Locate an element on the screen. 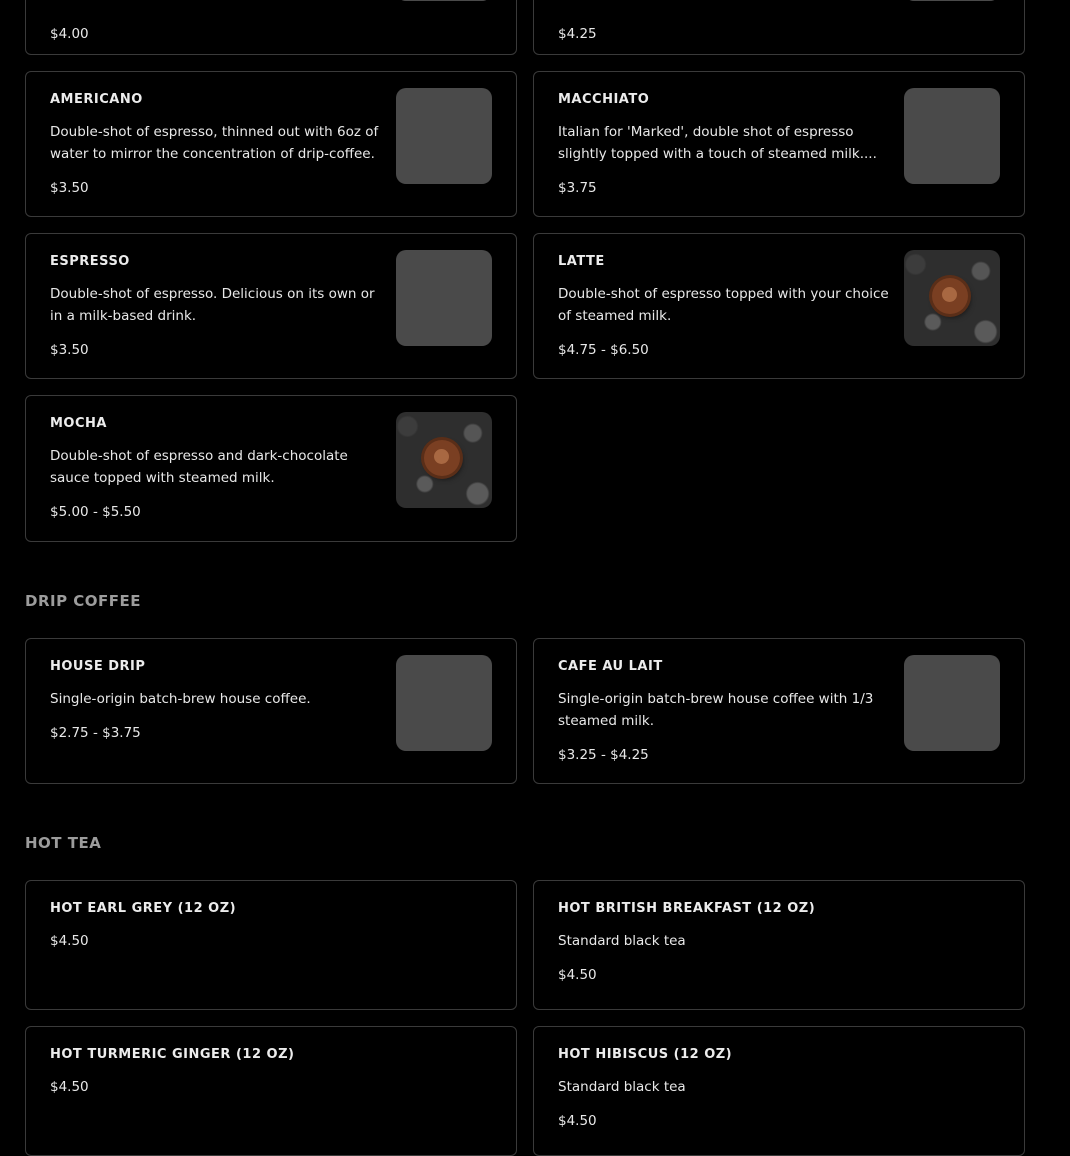 The height and width of the screenshot is (1156, 1070). item-price: $3.25 - $4.25 is located at coordinates (603, 755).